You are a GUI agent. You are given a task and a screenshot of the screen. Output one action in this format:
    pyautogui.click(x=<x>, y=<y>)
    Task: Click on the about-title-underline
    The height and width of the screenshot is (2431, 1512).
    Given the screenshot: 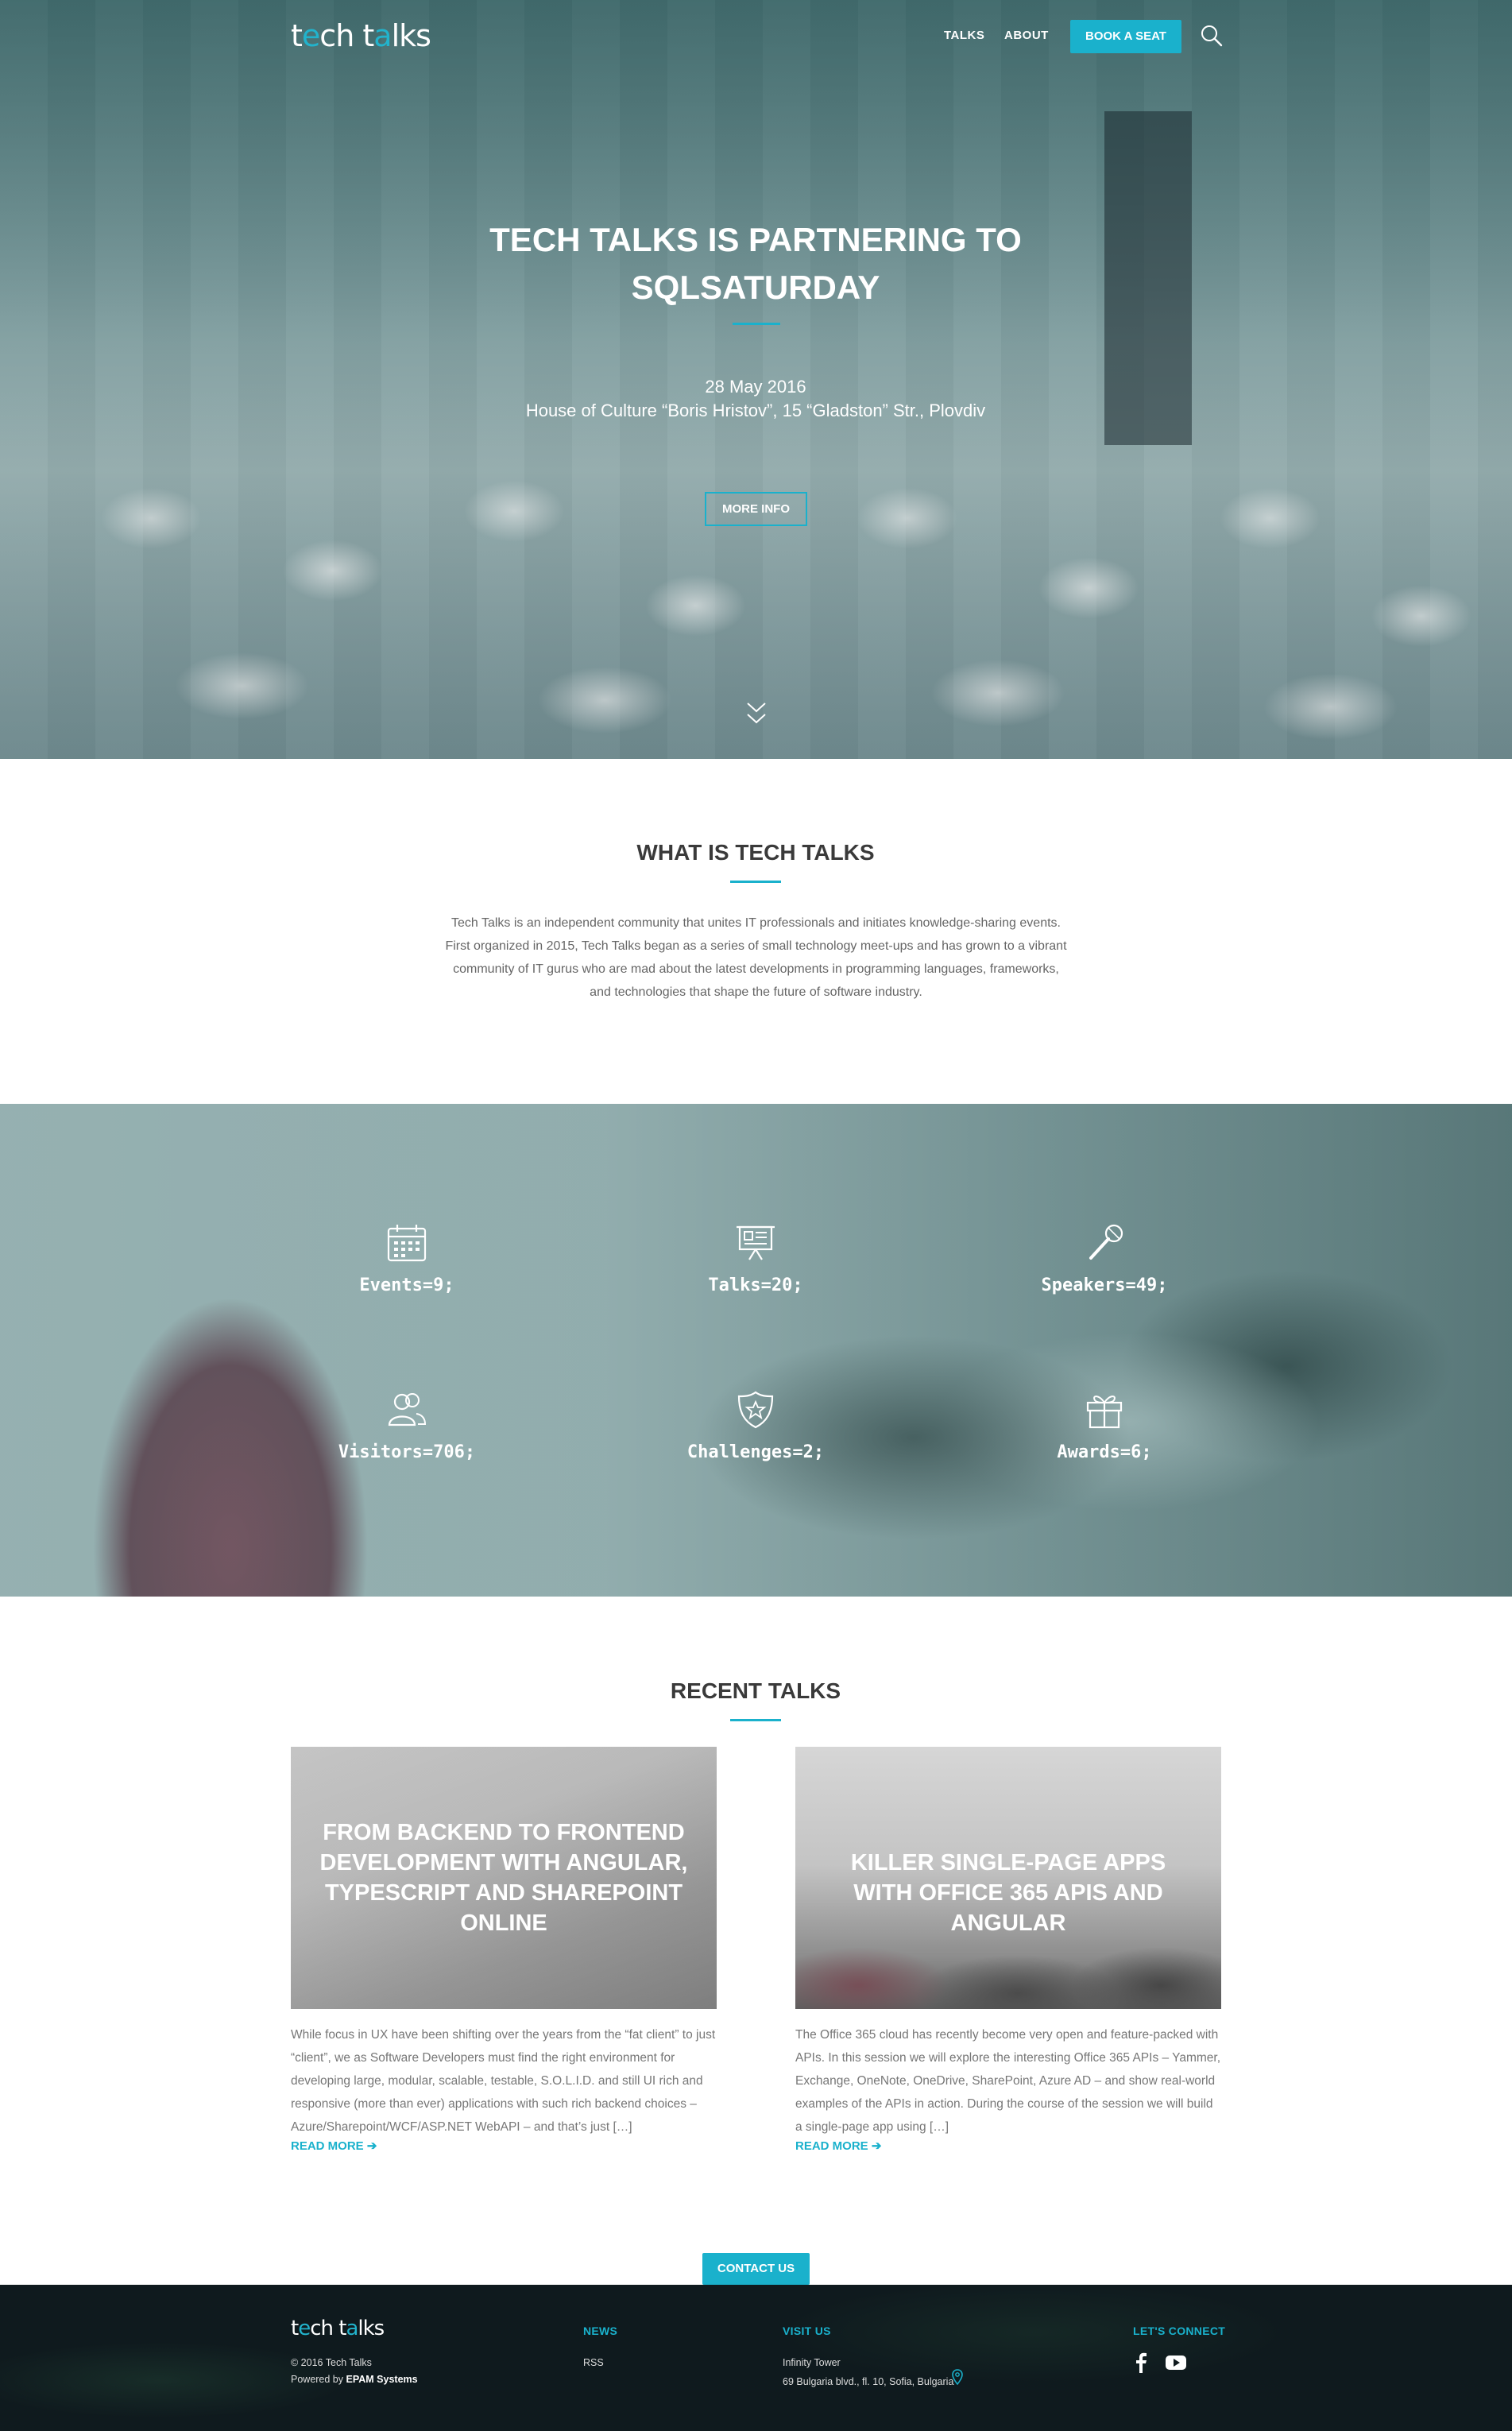 What is the action you would take?
    pyautogui.click(x=755, y=882)
    